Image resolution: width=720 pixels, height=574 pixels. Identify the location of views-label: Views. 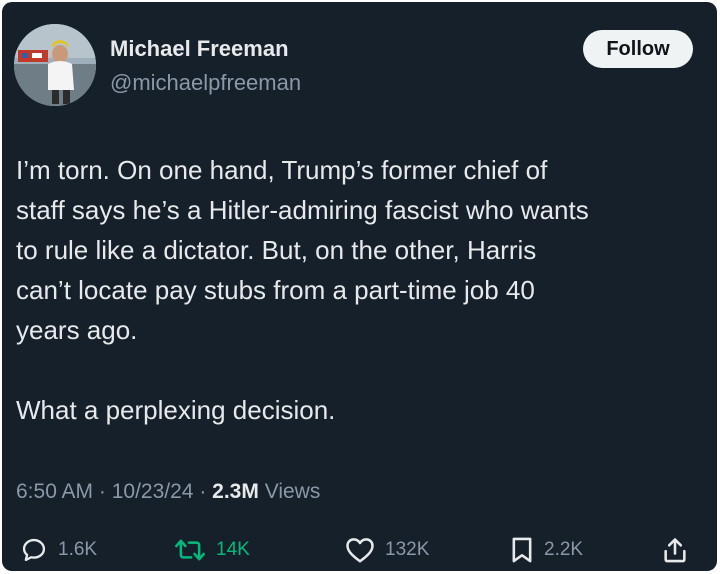
(292, 491).